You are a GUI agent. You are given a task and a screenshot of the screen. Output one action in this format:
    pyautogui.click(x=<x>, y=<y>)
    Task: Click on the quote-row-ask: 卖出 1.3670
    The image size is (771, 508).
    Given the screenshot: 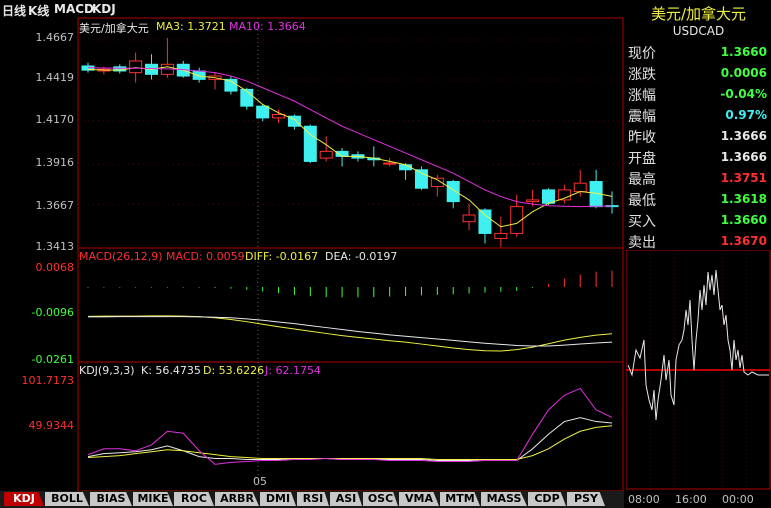 What is the action you would take?
    pyautogui.click(x=697, y=242)
    